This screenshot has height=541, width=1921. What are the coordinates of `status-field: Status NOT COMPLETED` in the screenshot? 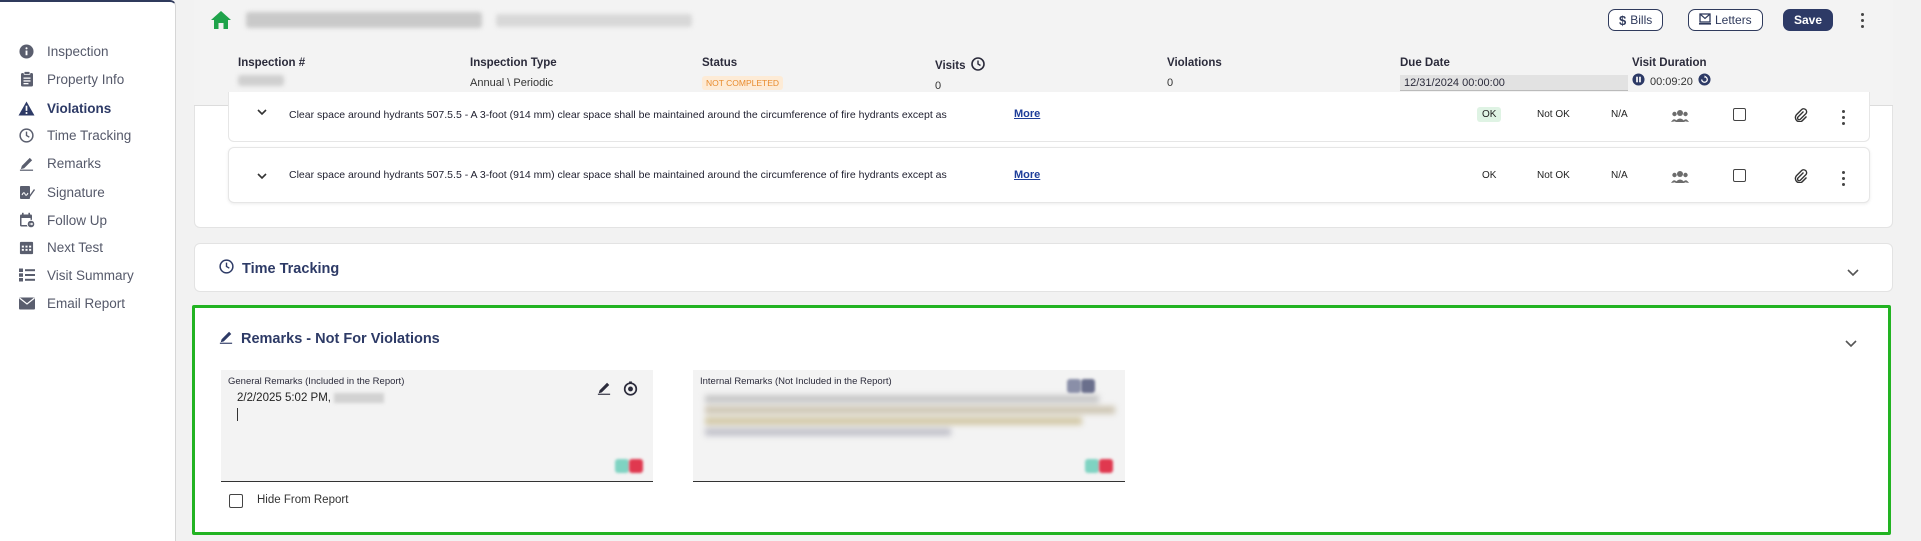 It's located at (743, 74).